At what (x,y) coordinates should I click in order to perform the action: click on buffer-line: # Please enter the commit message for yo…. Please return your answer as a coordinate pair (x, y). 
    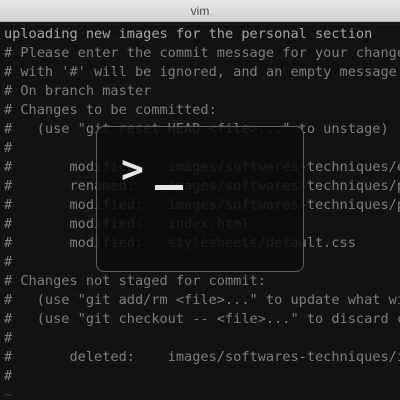
    Looking at the image, I should click on (202, 53).